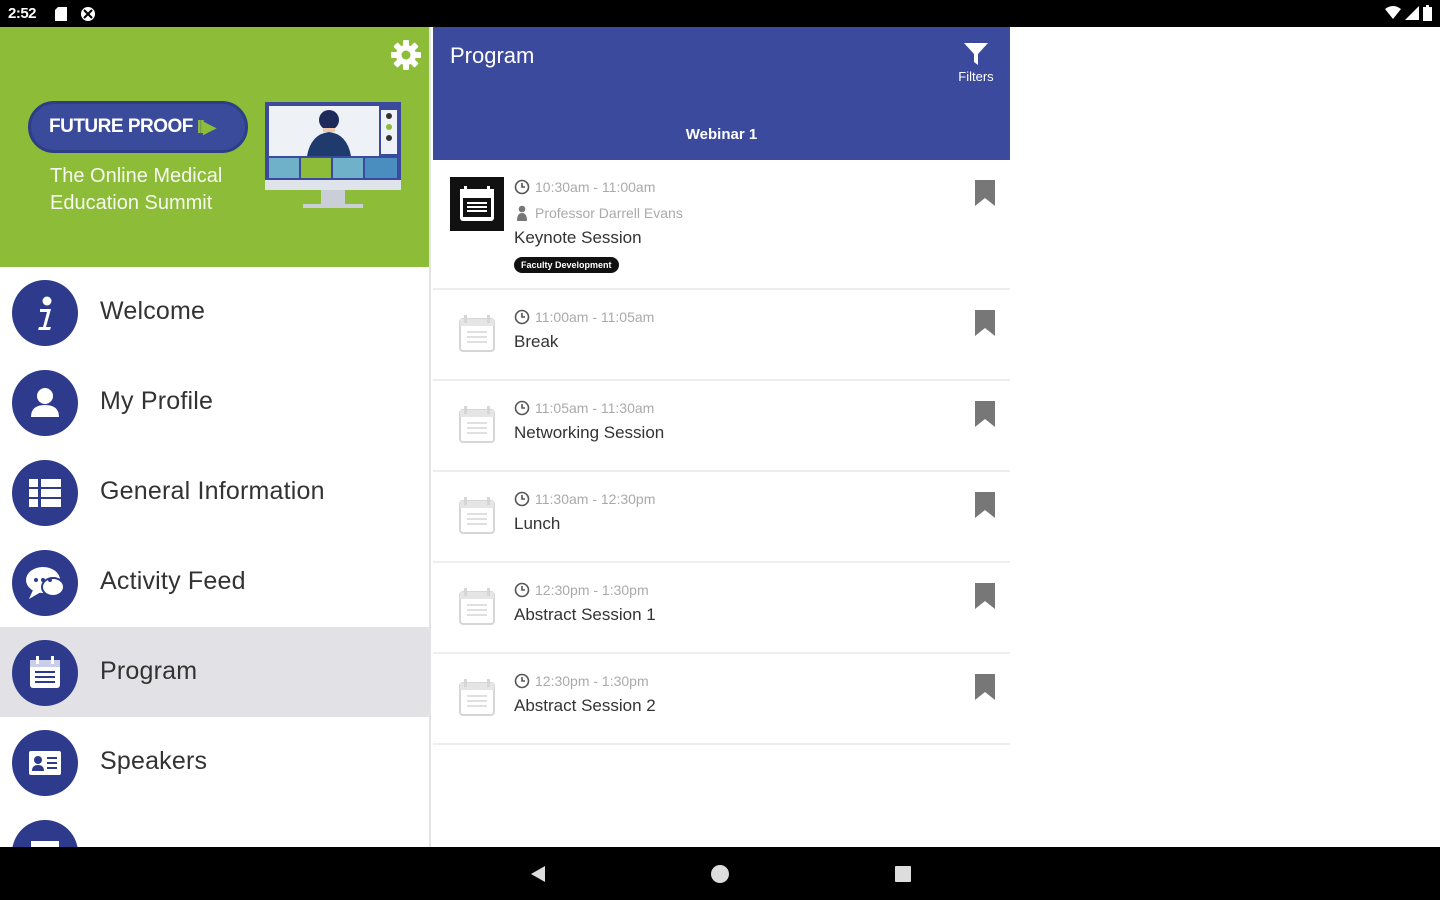 The height and width of the screenshot is (900, 1440). Describe the element at coordinates (154, 761) in the screenshot. I see `menu-label: Speakers` at that location.